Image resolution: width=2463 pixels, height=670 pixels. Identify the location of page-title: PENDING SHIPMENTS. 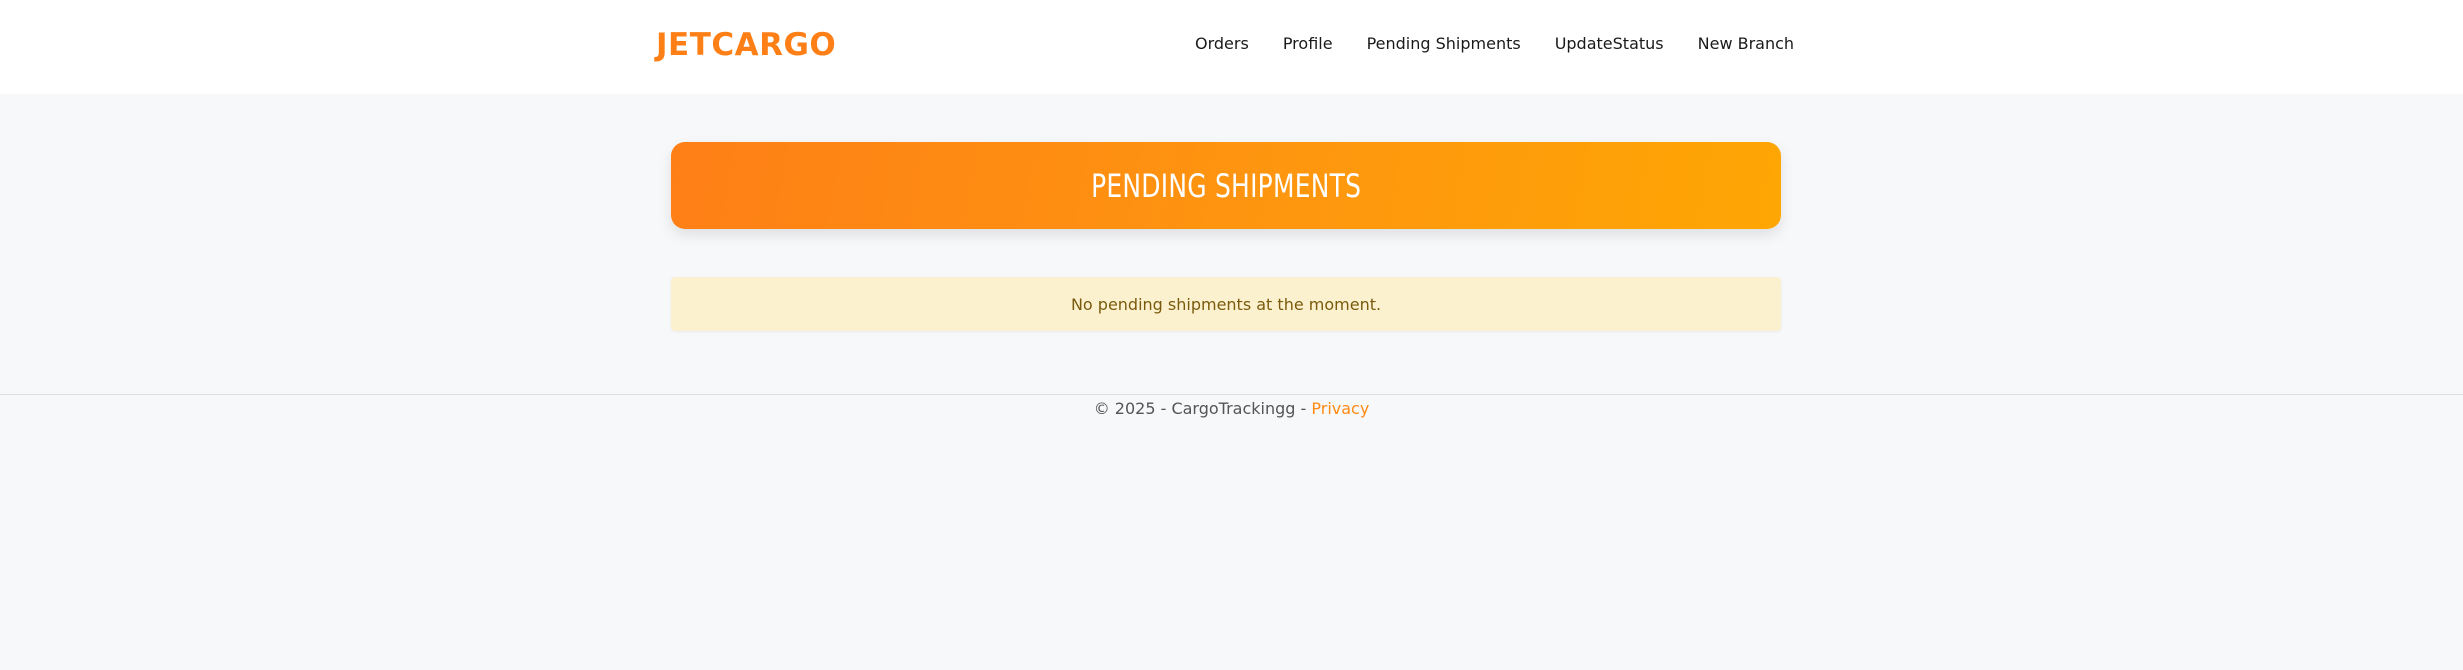
(1226, 185).